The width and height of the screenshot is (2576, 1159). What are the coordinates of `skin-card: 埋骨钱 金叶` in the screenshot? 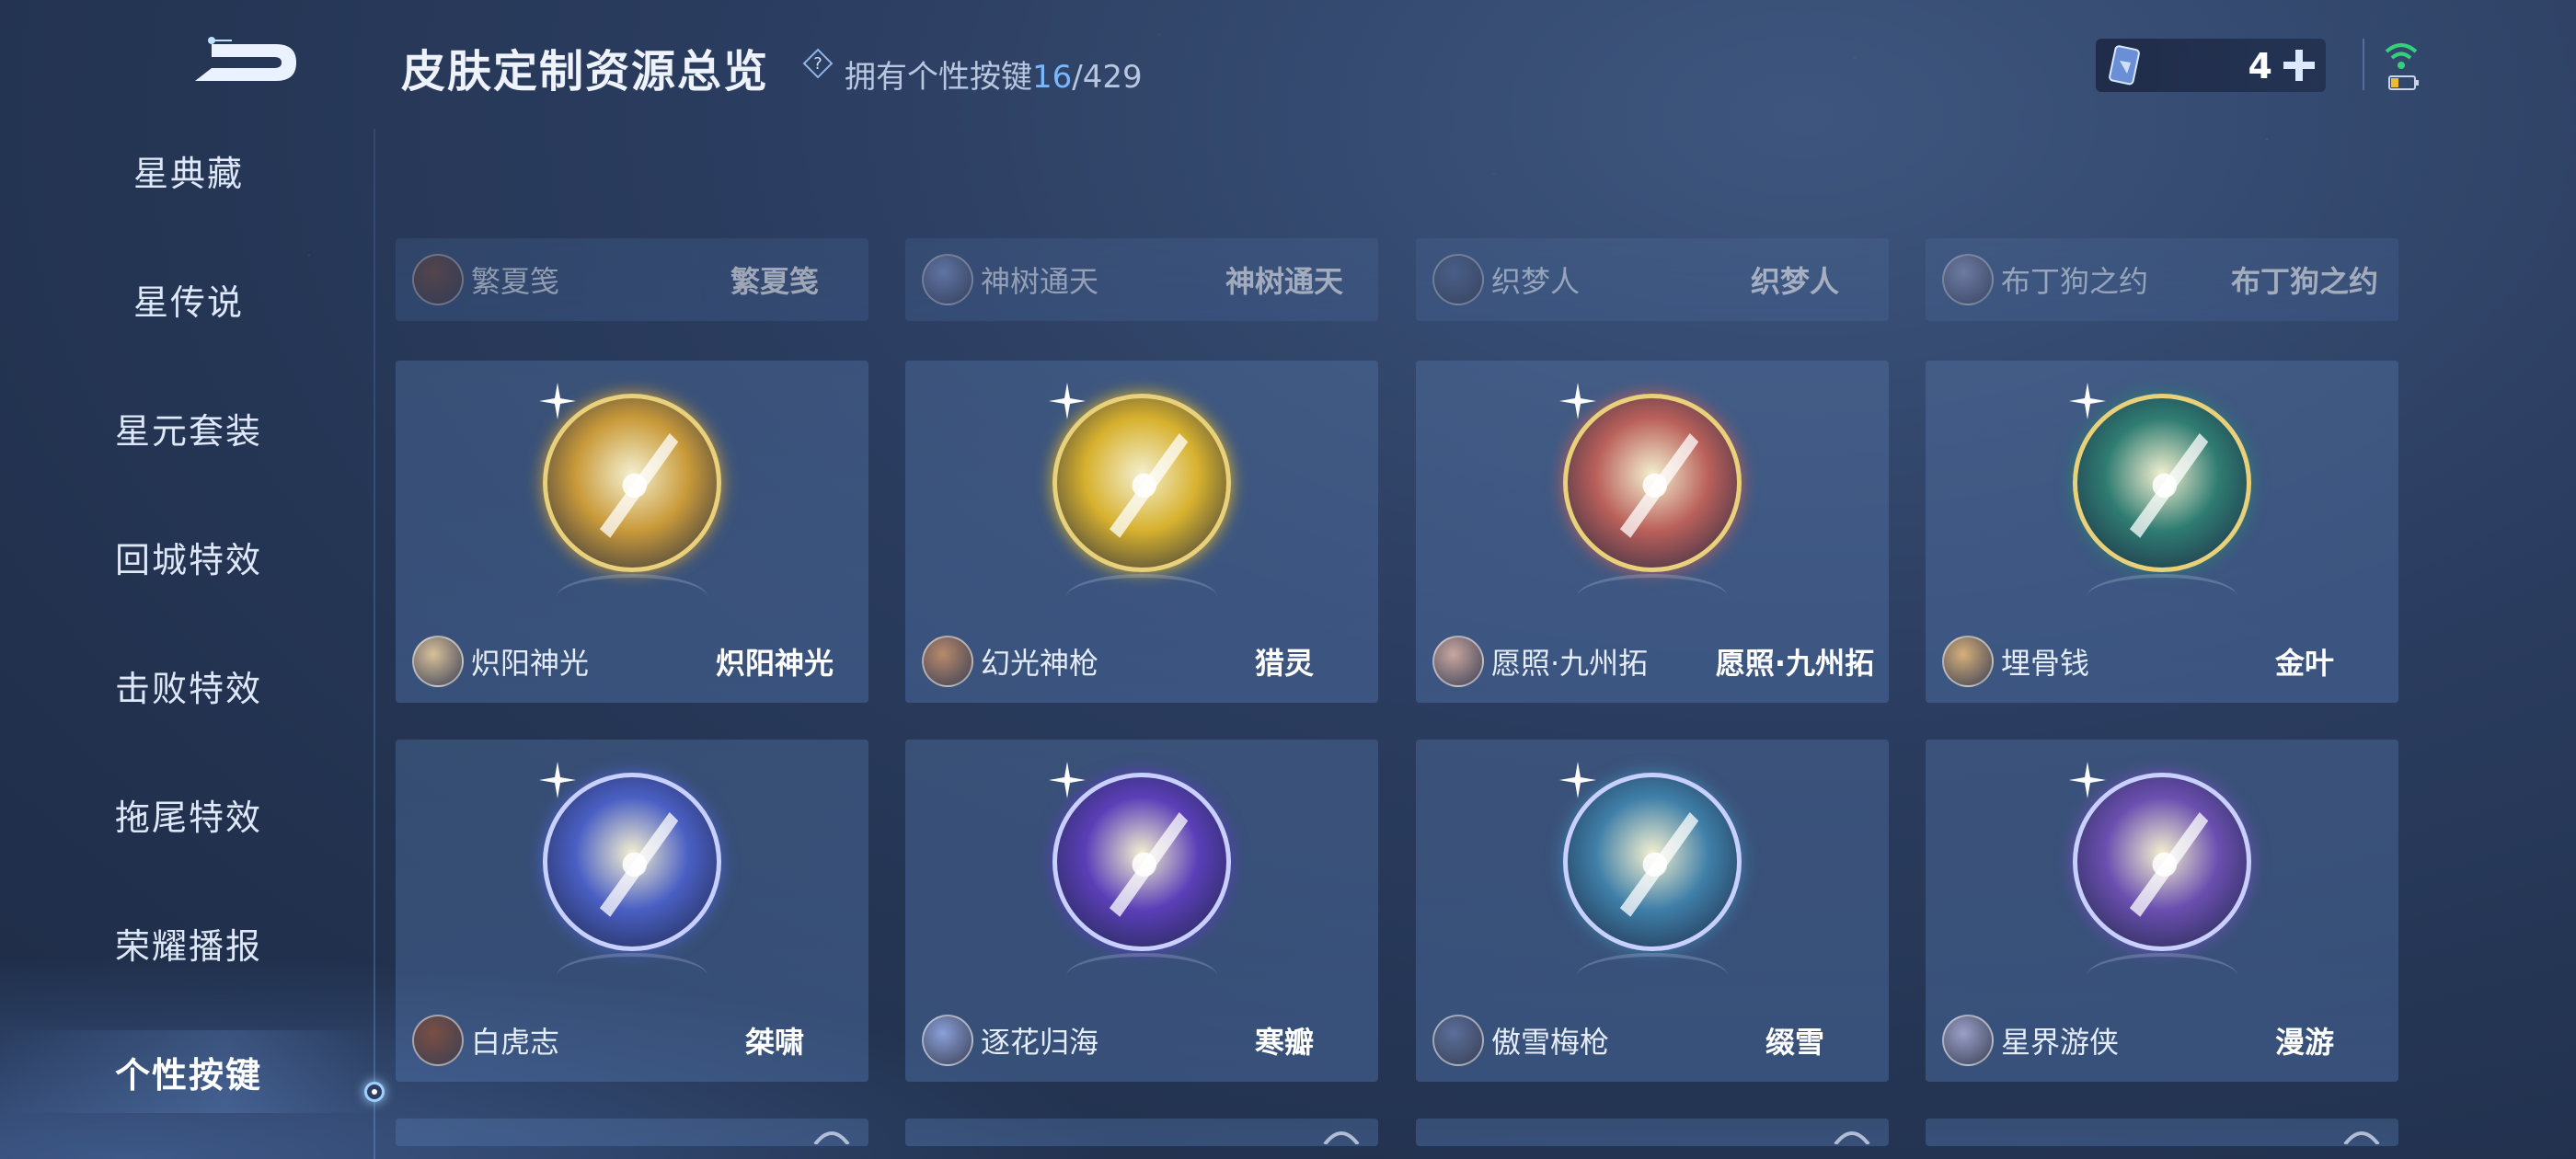 It's located at (2162, 532).